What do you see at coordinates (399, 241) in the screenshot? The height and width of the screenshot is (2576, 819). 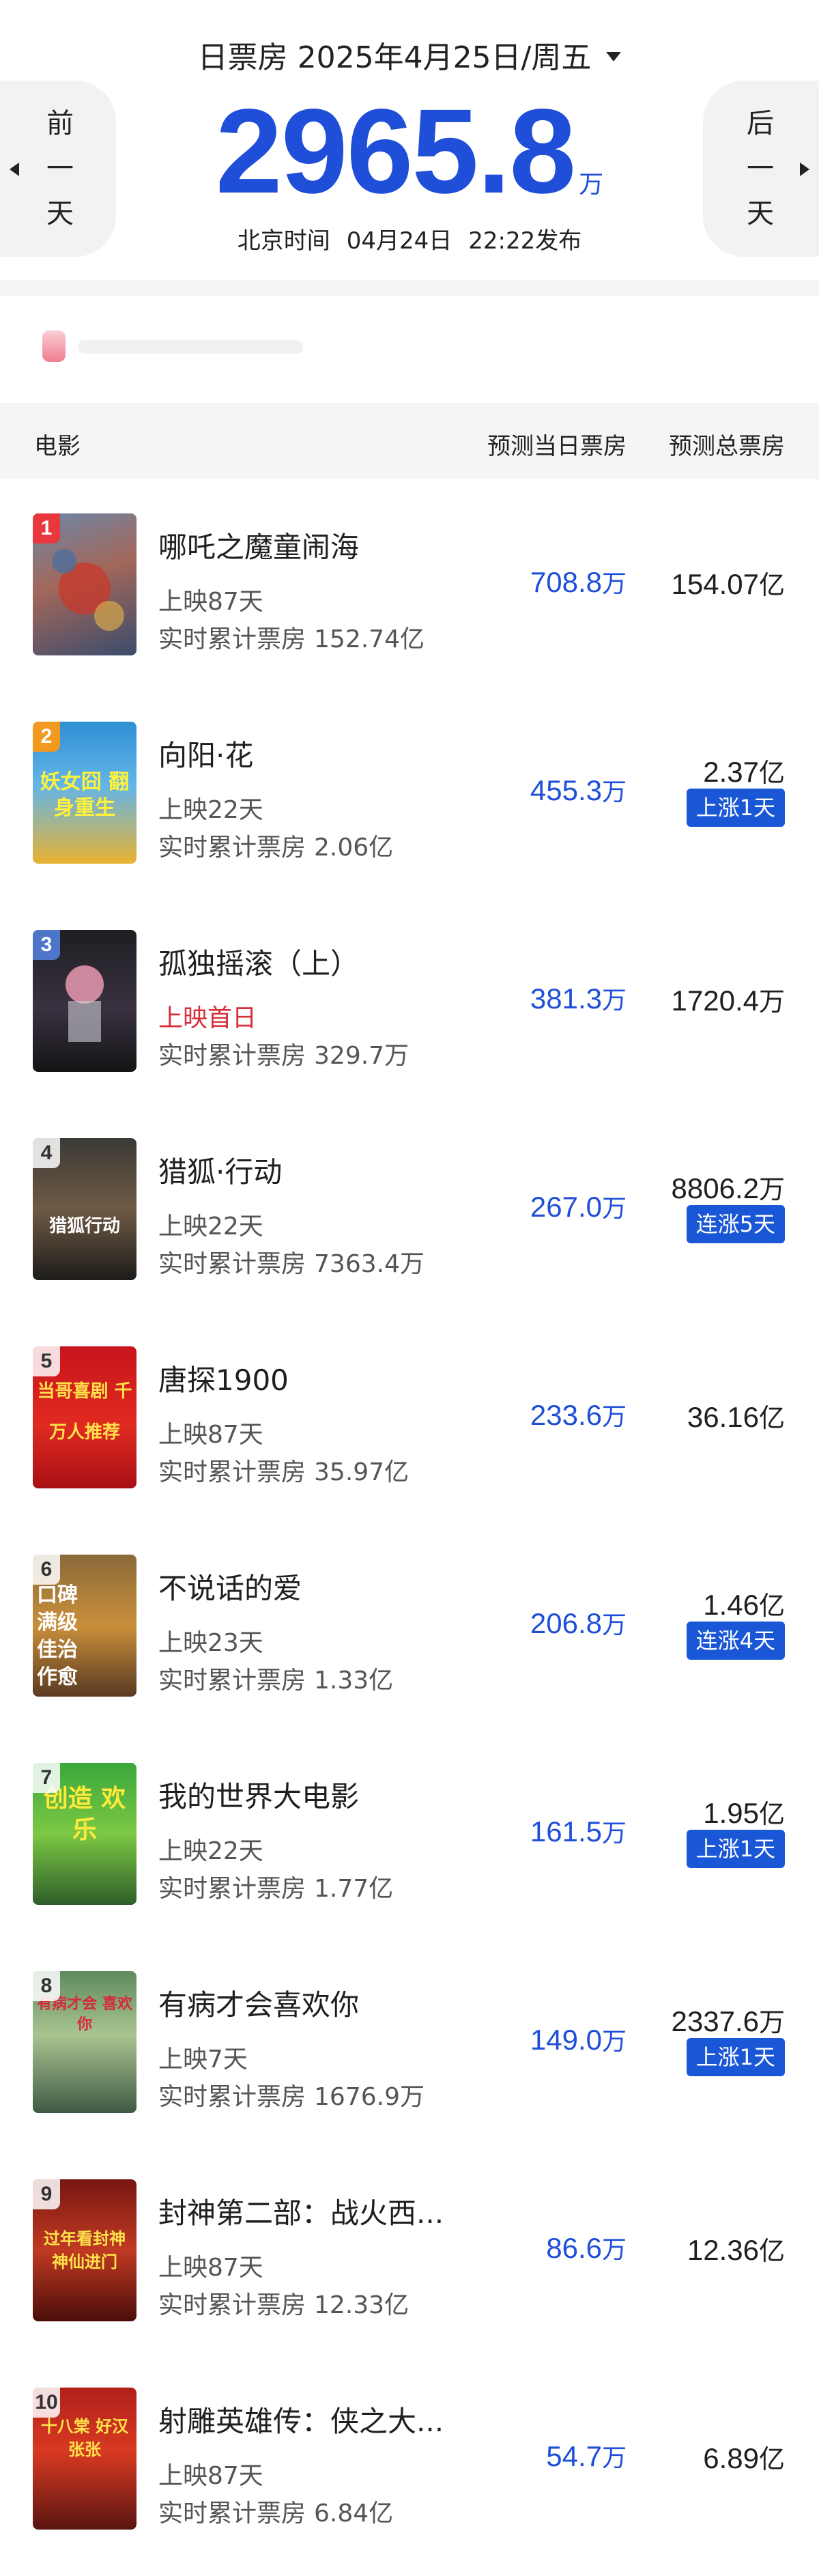 I see `release-date: 04月24日` at bounding box center [399, 241].